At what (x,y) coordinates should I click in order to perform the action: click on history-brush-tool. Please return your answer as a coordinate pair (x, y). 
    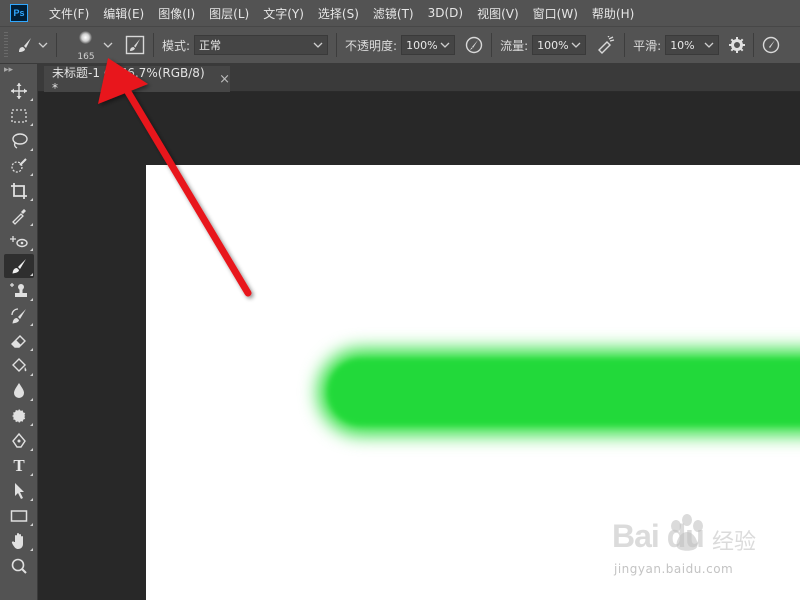
    Looking at the image, I should click on (19, 316).